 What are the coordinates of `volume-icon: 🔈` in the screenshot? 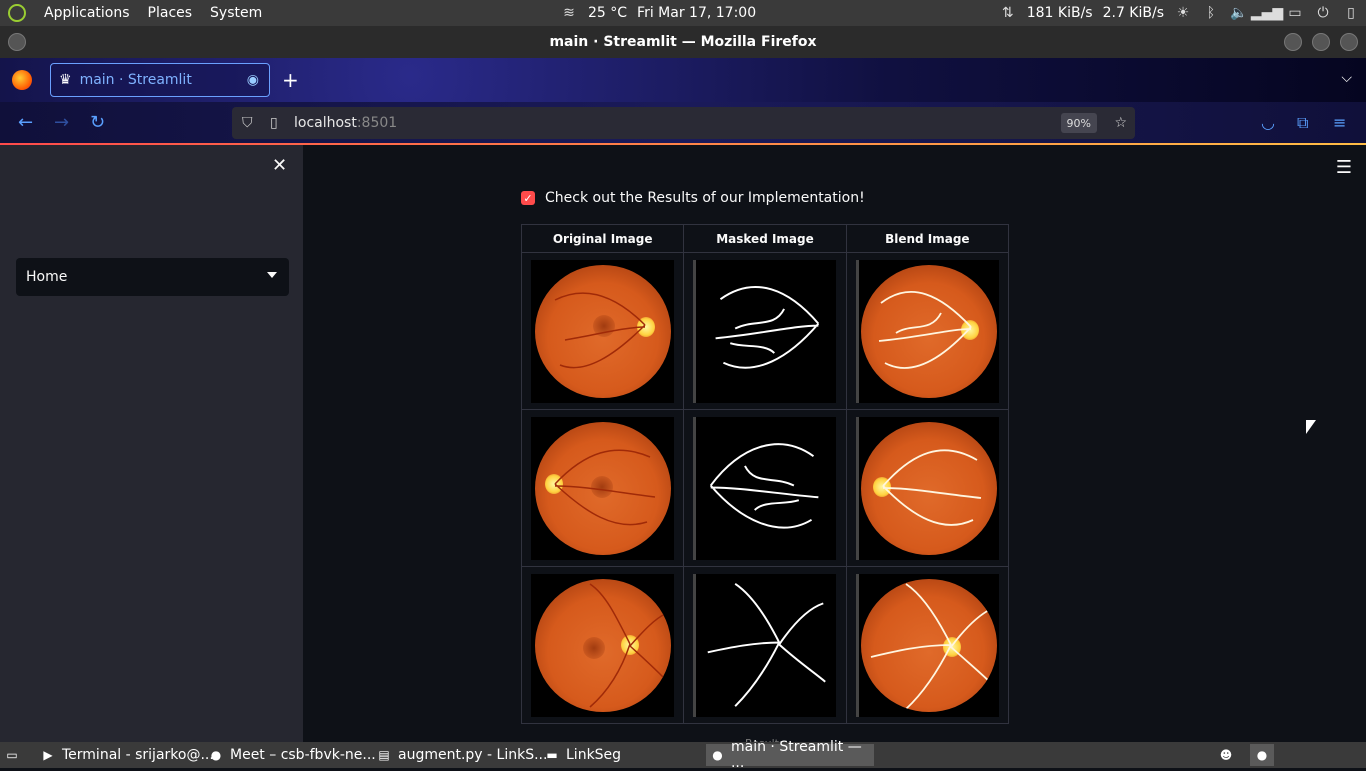 It's located at (1239, 13).